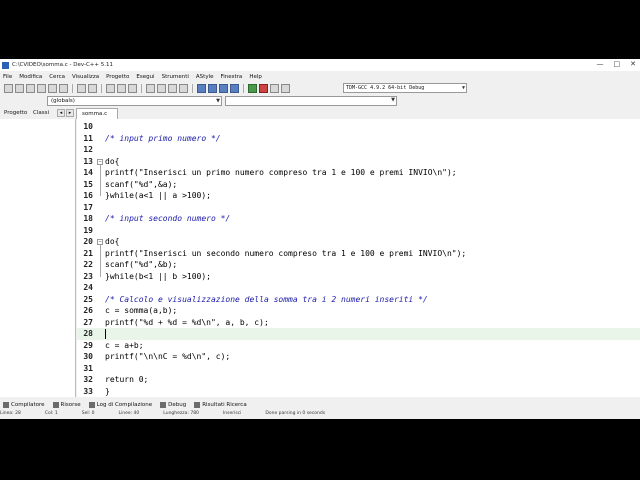 This screenshot has height=480, width=640. I want to click on tab-compilatore: Compilatore, so click(24, 405).